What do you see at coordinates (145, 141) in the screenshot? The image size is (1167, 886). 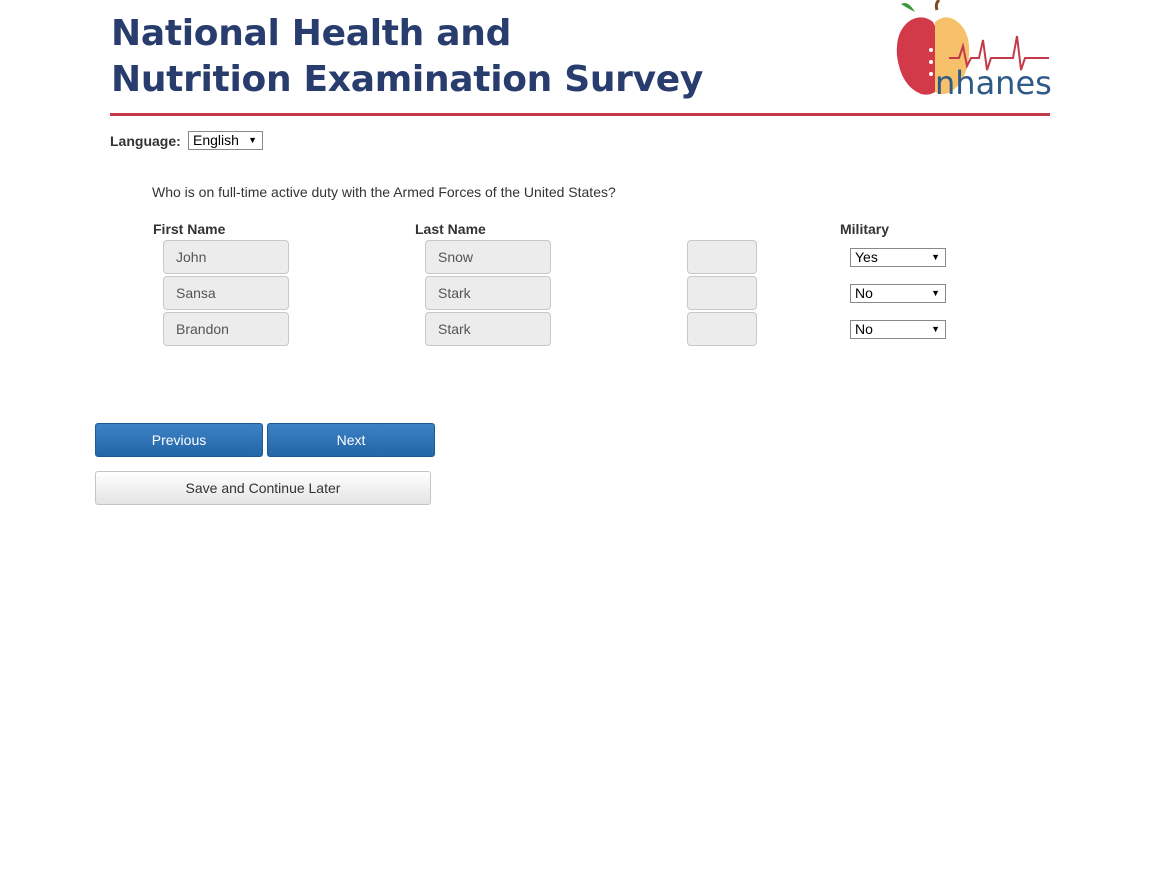 I see `language-label: Language:` at bounding box center [145, 141].